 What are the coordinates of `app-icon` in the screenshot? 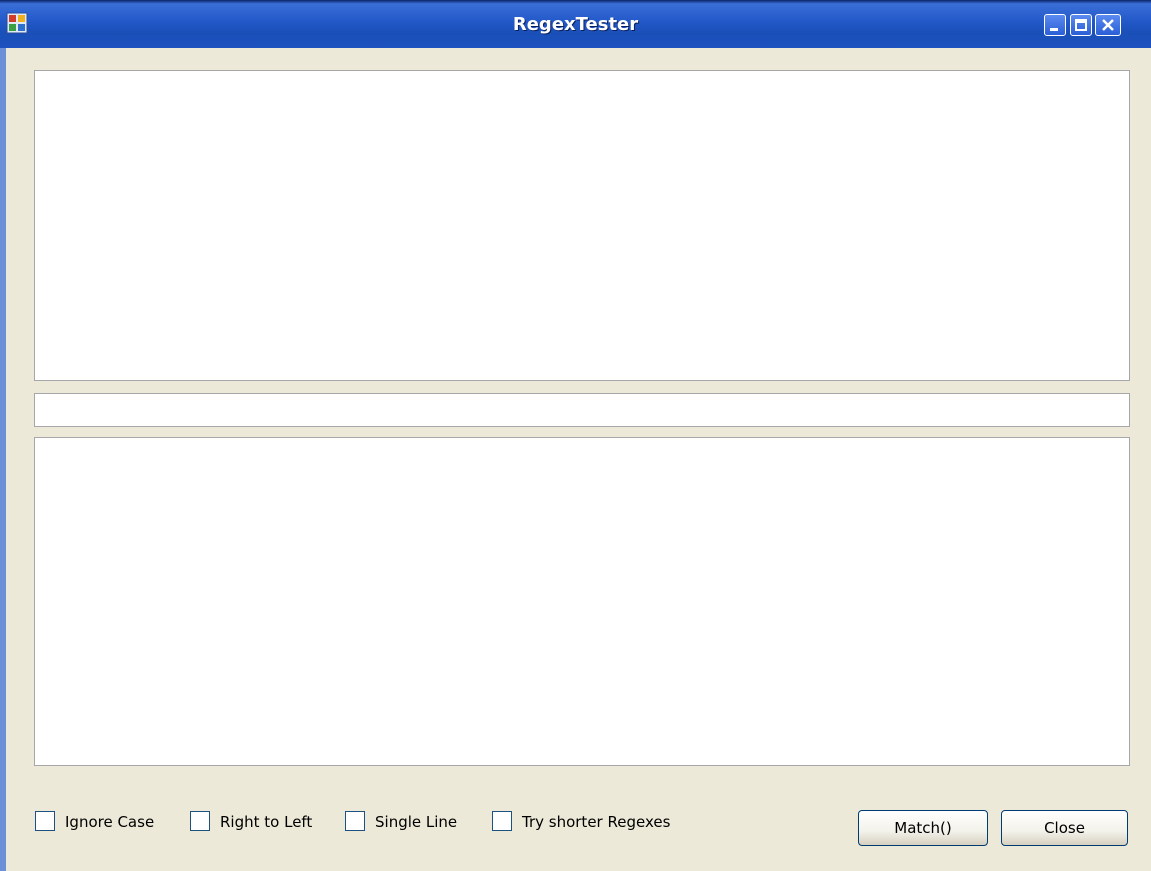 It's located at (17, 23).